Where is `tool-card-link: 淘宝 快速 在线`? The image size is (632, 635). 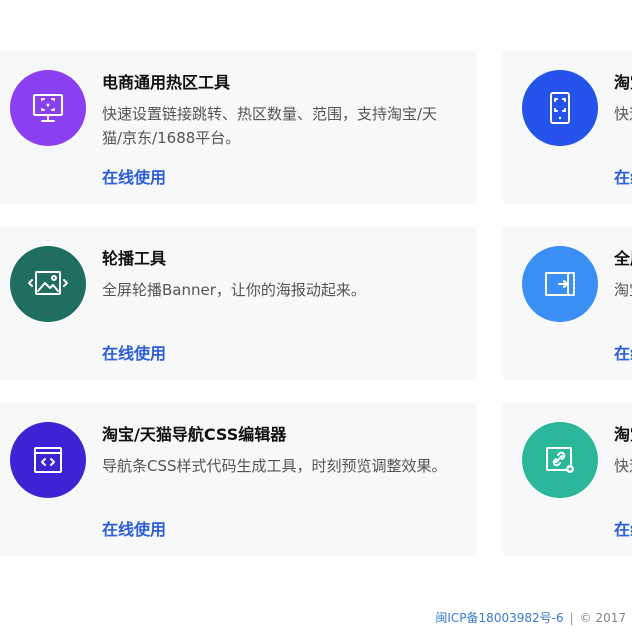 tool-card-link: 淘宝 快速 在线 is located at coordinates (567, 479).